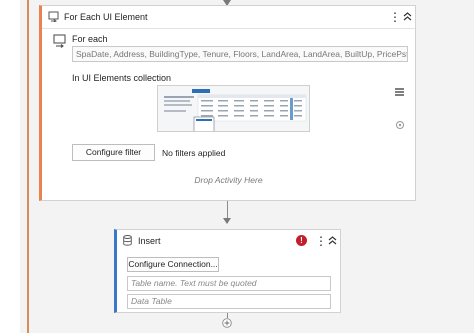  Describe the element at coordinates (106, 17) in the screenshot. I see `activity-title: For Each UI Element` at that location.